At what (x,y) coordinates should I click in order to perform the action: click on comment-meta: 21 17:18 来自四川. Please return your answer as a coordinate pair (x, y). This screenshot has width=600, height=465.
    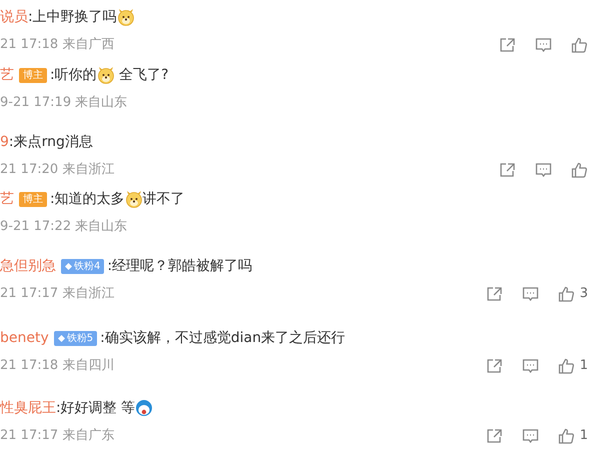
    Looking at the image, I should click on (57, 366).